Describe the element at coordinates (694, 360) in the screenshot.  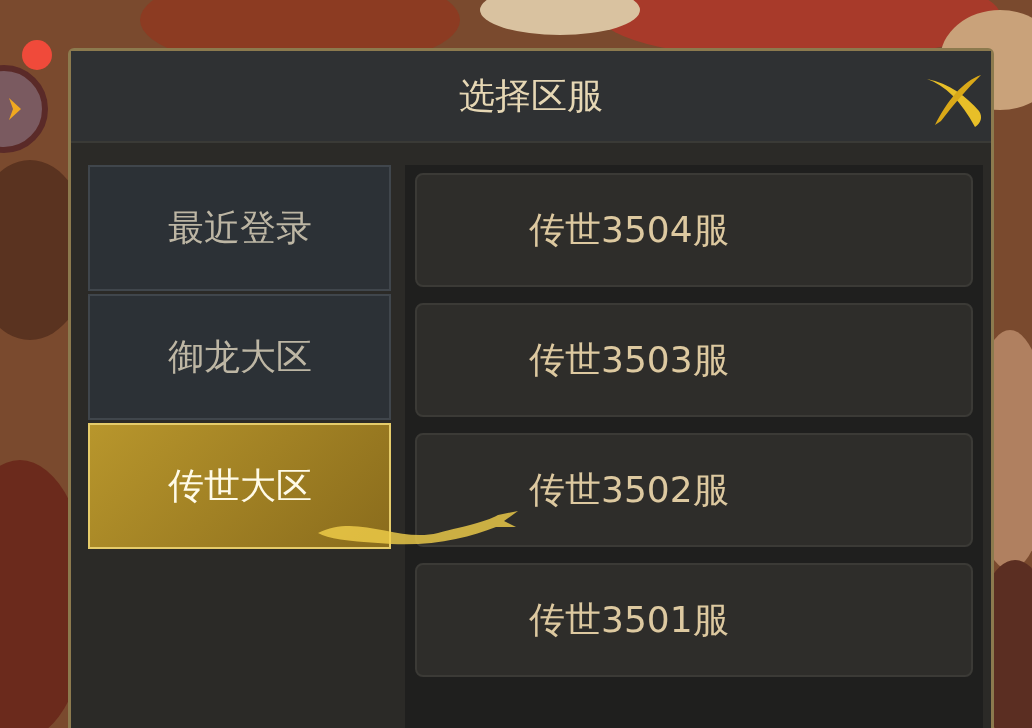
I see `server-row: 传世3503服` at that location.